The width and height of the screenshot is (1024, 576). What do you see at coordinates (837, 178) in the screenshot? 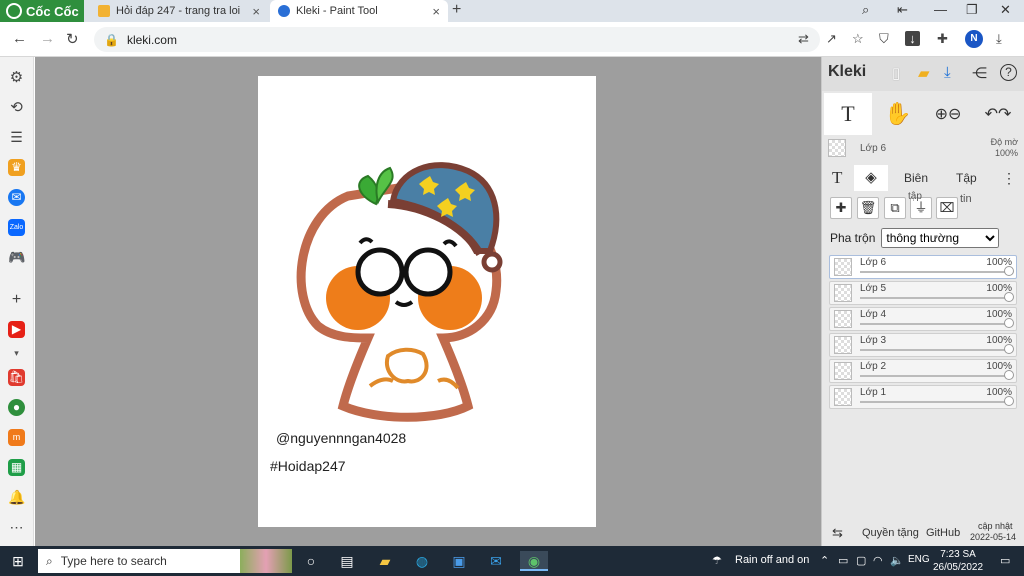
I see `tab-text-icon: T` at bounding box center [837, 178].